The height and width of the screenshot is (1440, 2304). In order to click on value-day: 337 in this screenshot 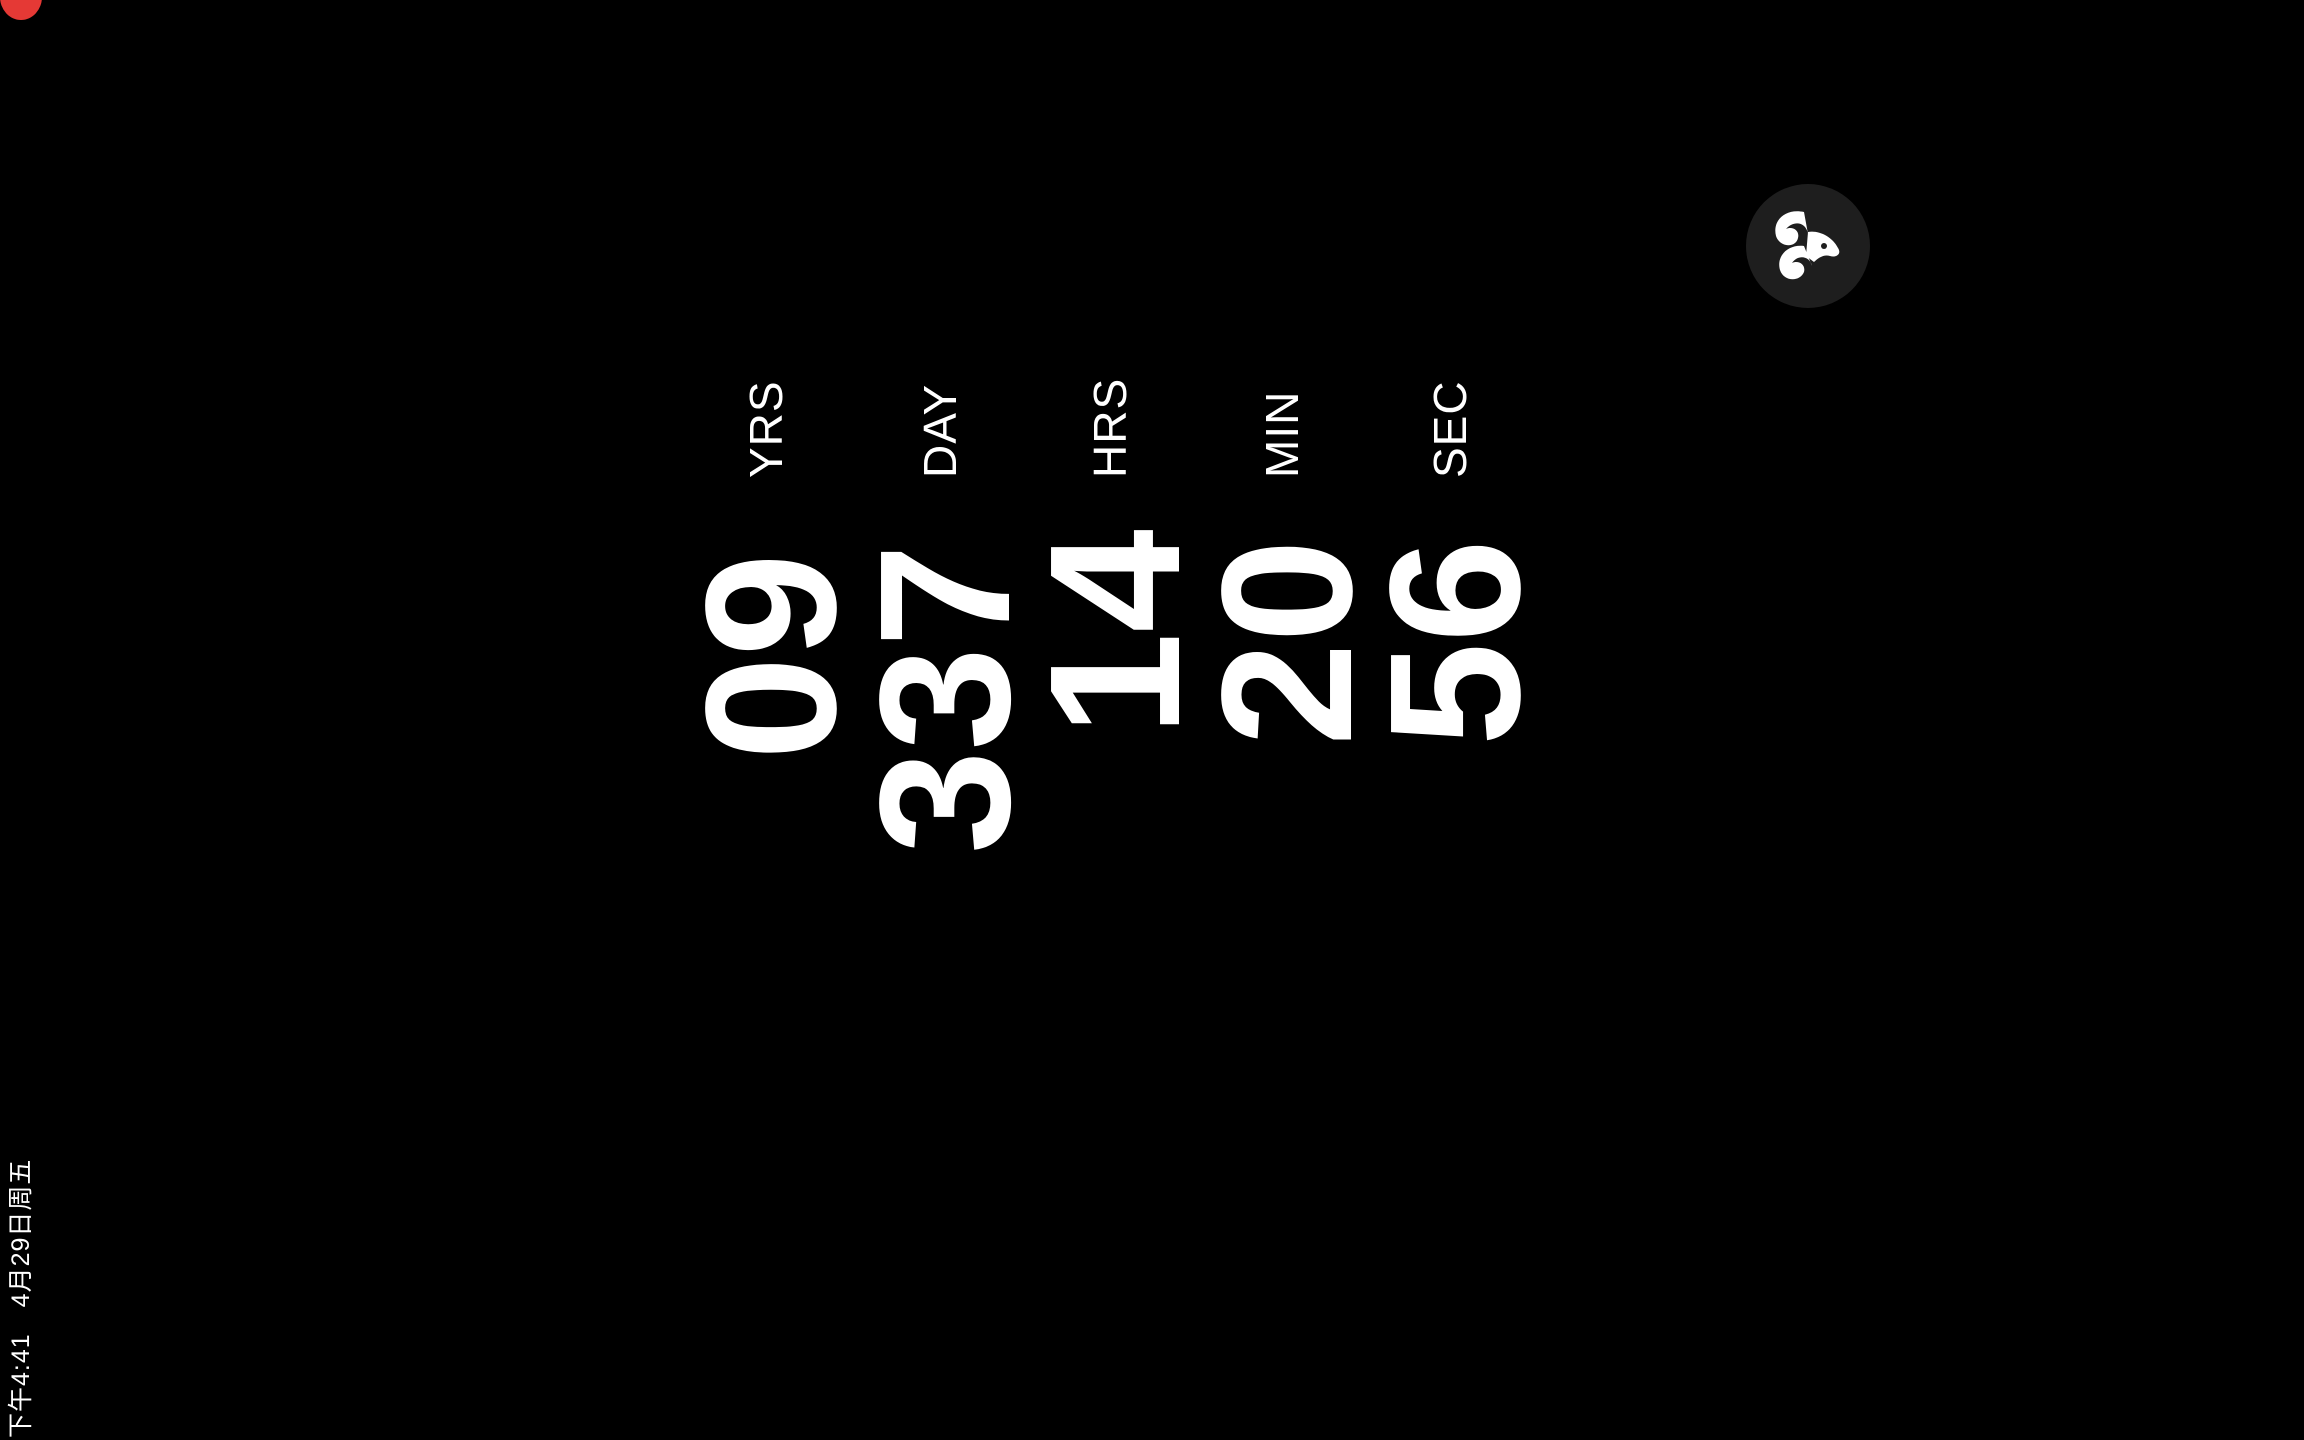, I will do `click(945, 694)`.